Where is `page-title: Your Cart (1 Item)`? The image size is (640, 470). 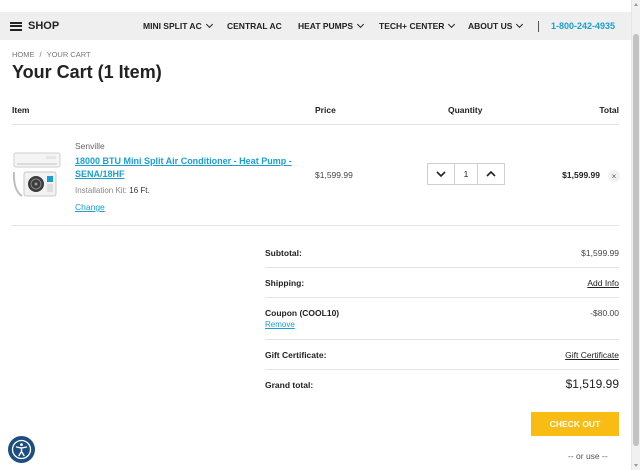 page-title: Your Cart (1 Item) is located at coordinates (87, 72).